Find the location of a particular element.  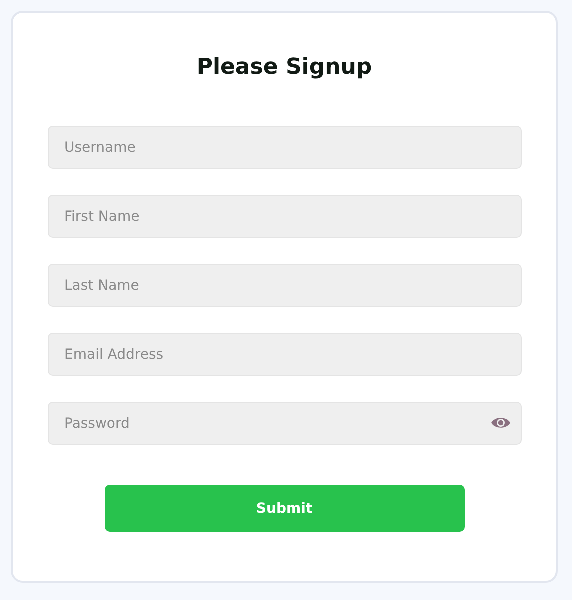

input-field: Username is located at coordinates (285, 147).